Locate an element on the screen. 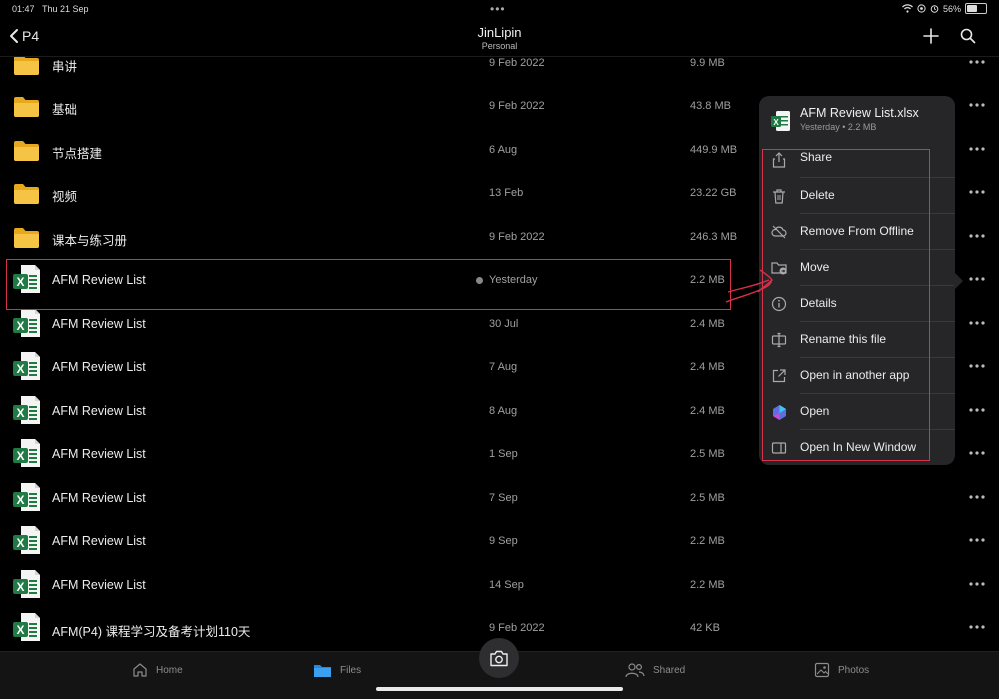  camera-icon is located at coordinates (499, 658).